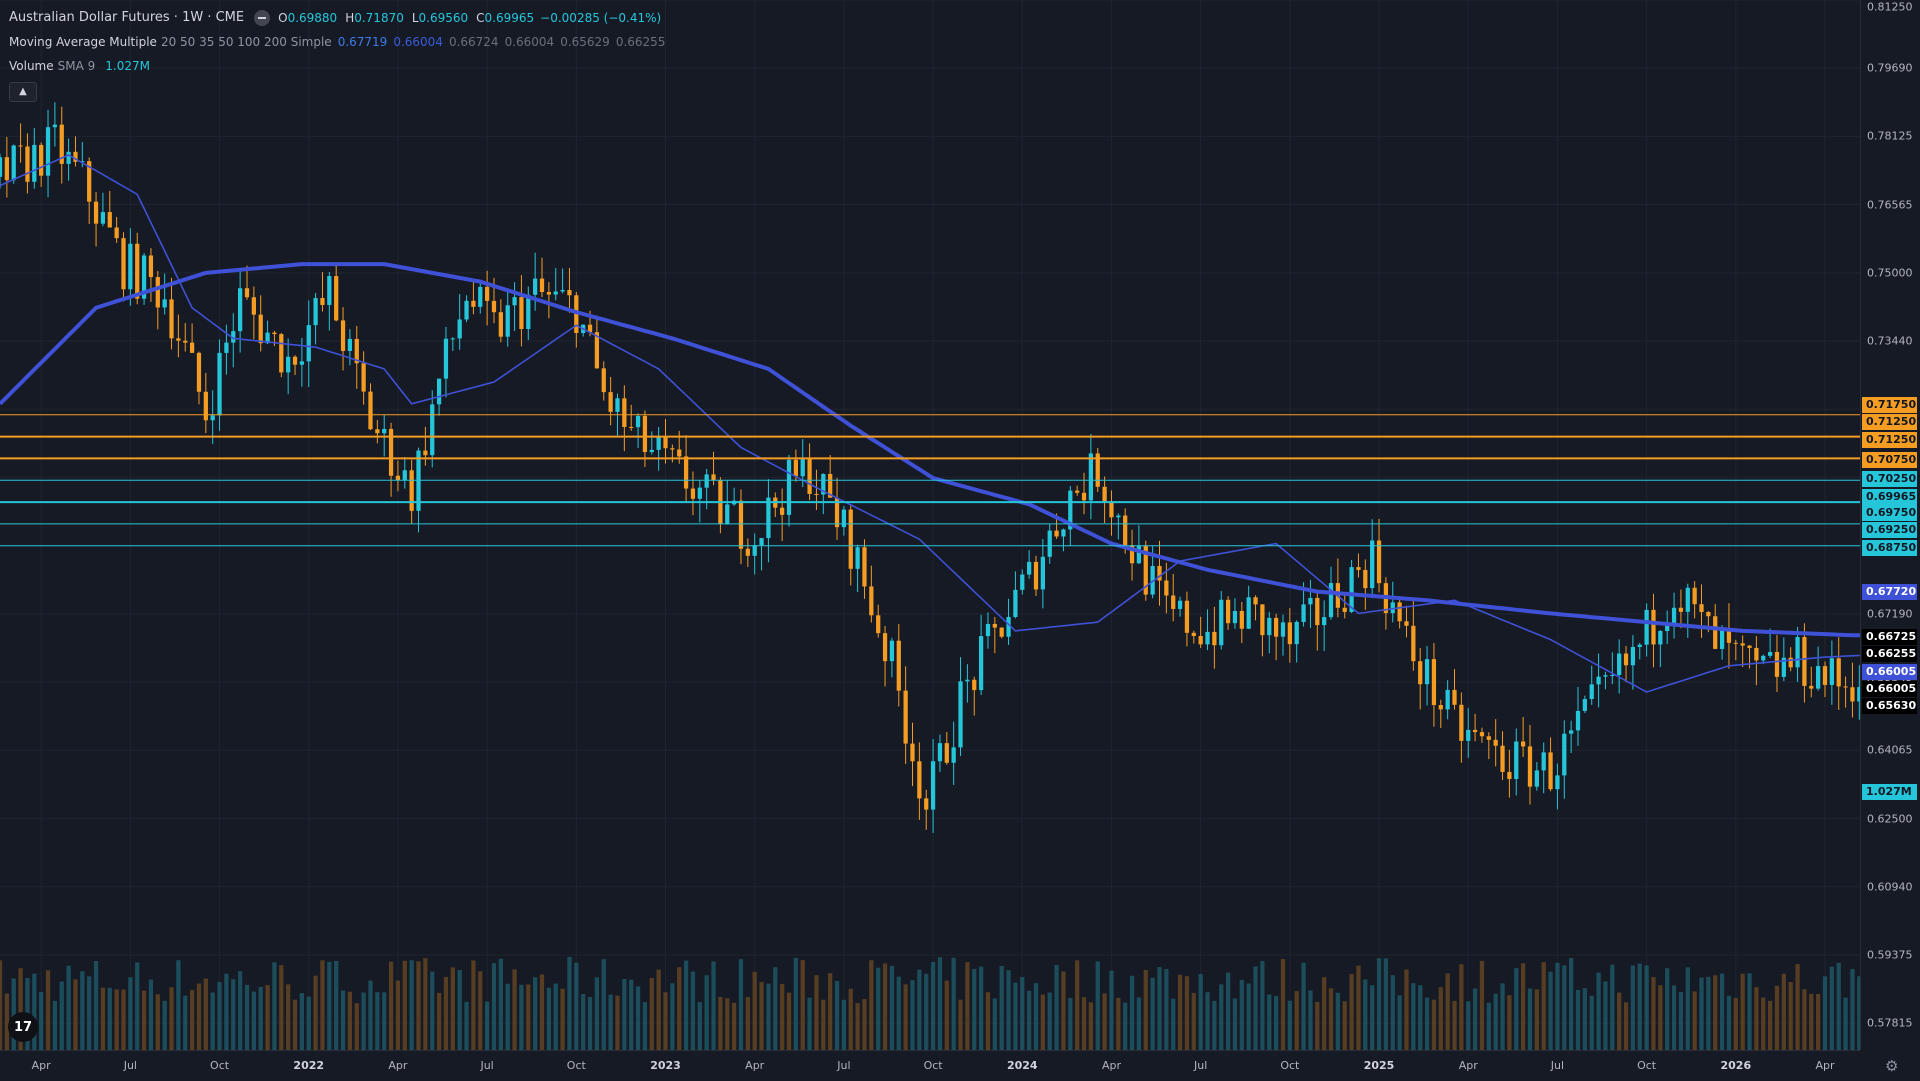  What do you see at coordinates (1890, 955) in the screenshot?
I see `price-tick-label: 0.59375` at bounding box center [1890, 955].